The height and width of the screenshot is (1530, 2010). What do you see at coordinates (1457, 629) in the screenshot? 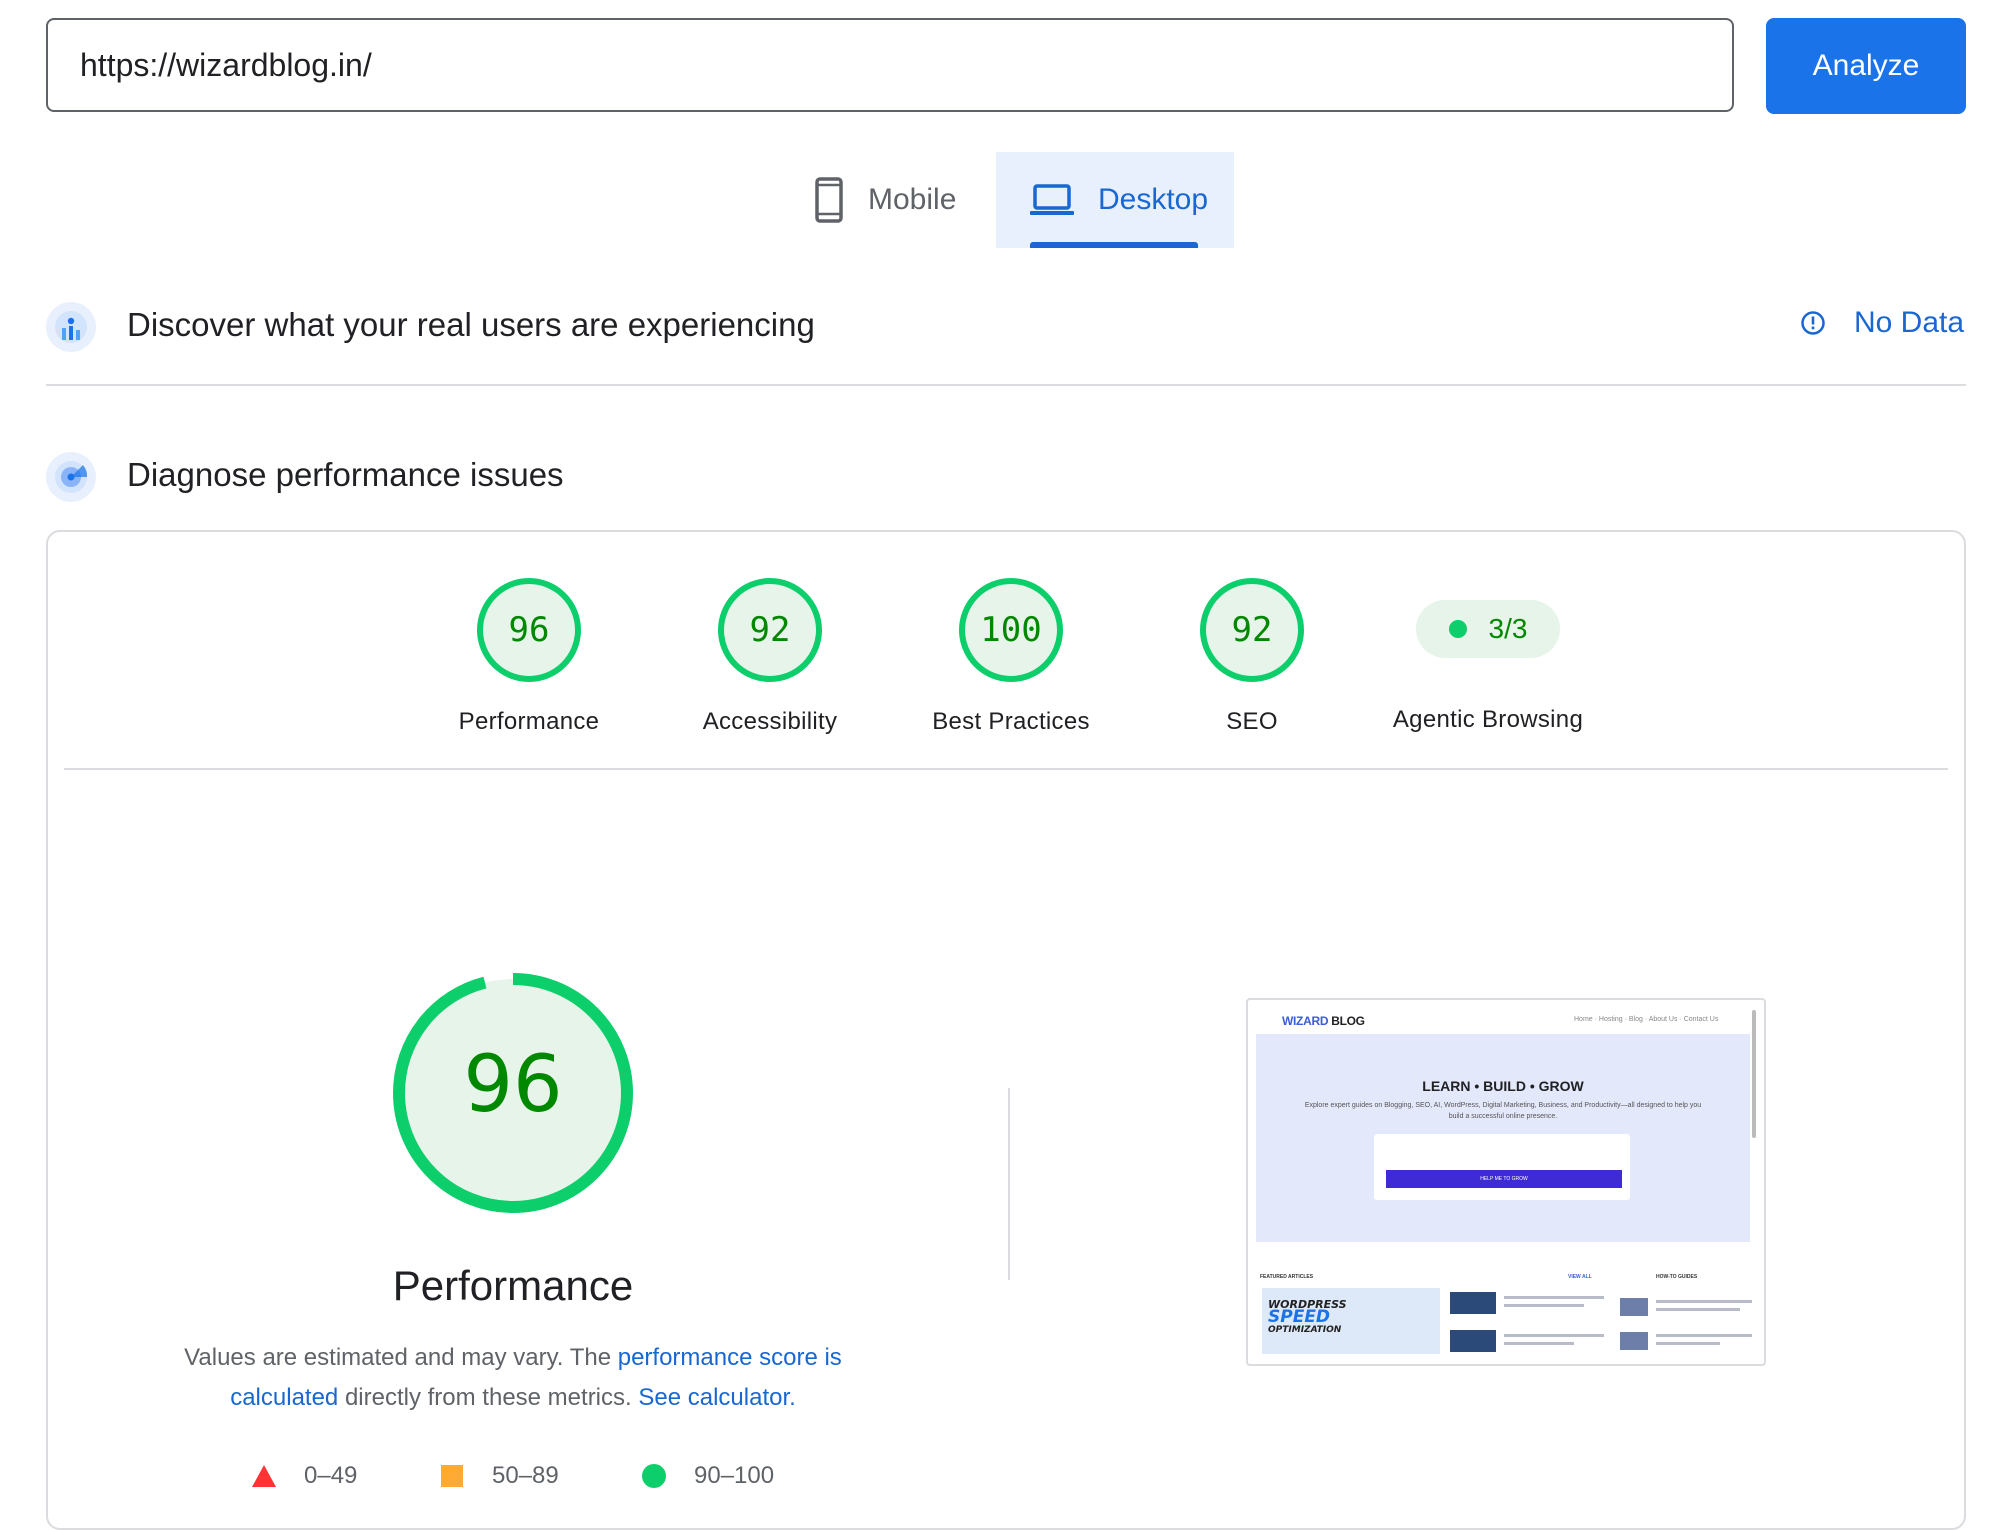
I see `pass-dot-icon` at bounding box center [1457, 629].